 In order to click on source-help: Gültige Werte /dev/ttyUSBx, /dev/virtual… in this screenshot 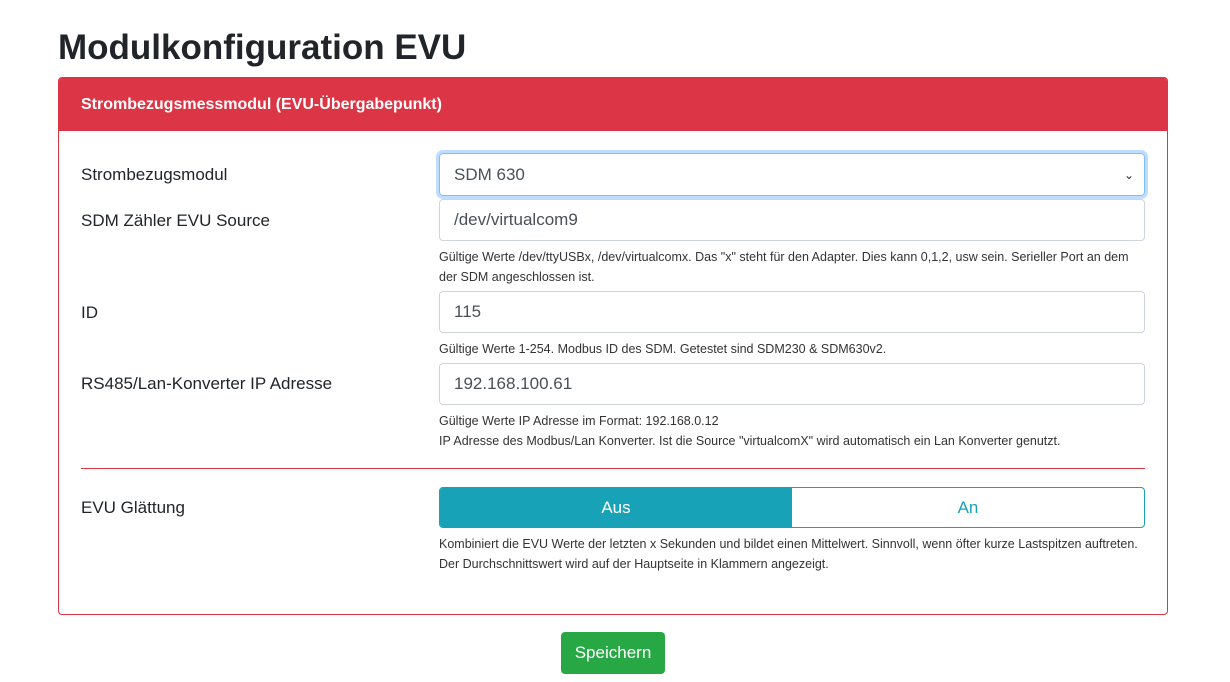, I will do `click(784, 267)`.